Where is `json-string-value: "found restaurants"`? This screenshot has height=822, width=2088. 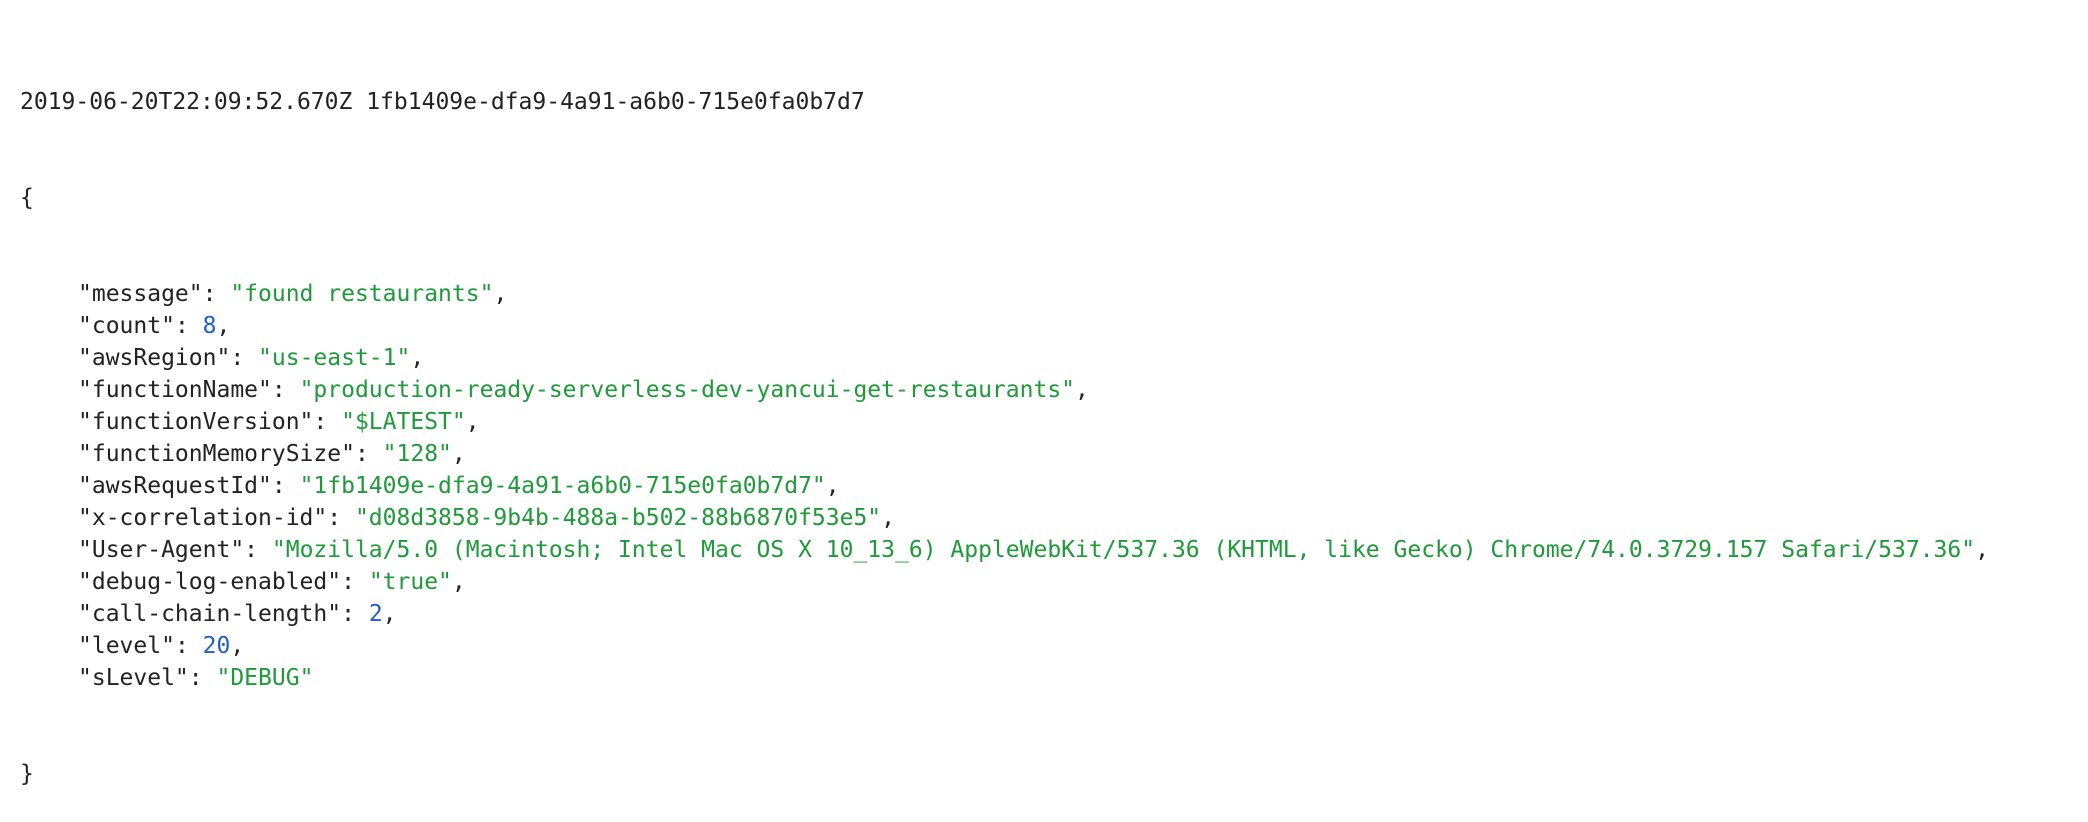
json-string-value: "found restaurants" is located at coordinates (362, 294).